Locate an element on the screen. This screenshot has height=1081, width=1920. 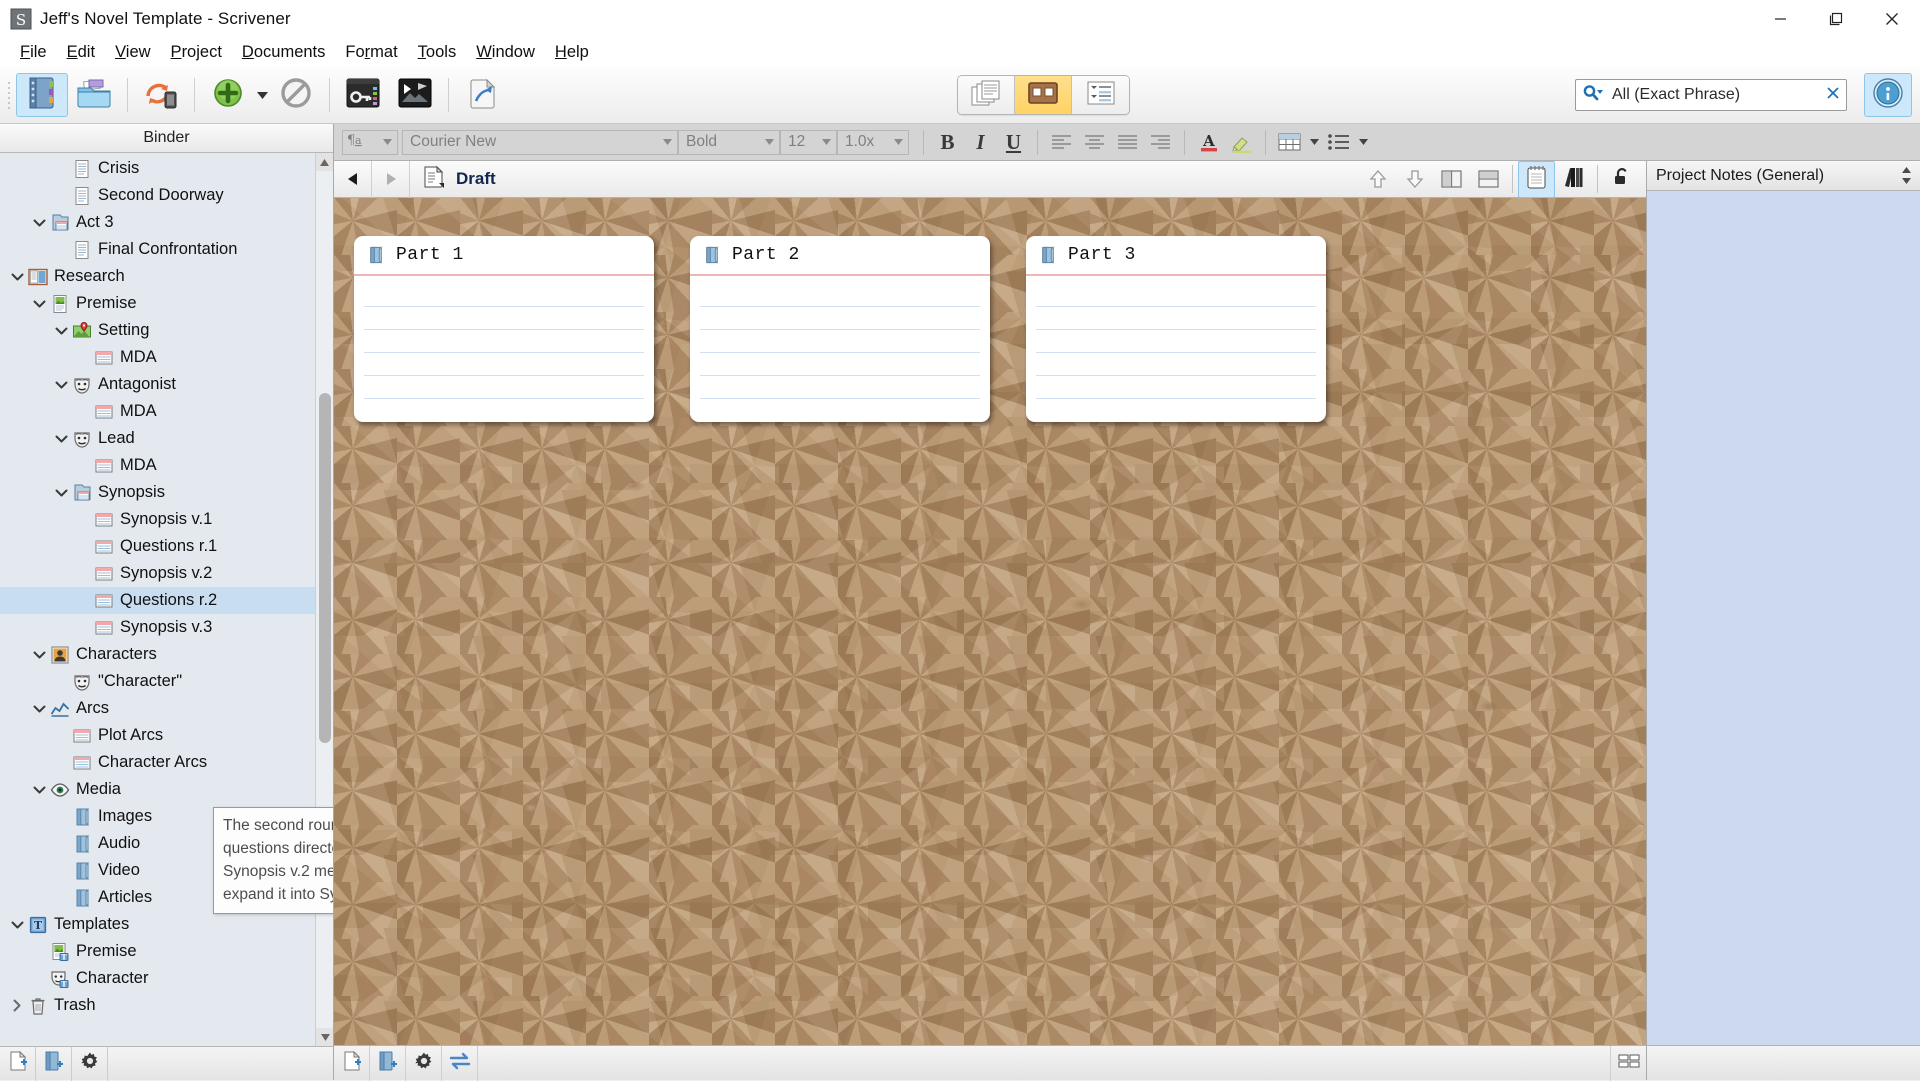
align-left-button is located at coordinates (1061, 142).